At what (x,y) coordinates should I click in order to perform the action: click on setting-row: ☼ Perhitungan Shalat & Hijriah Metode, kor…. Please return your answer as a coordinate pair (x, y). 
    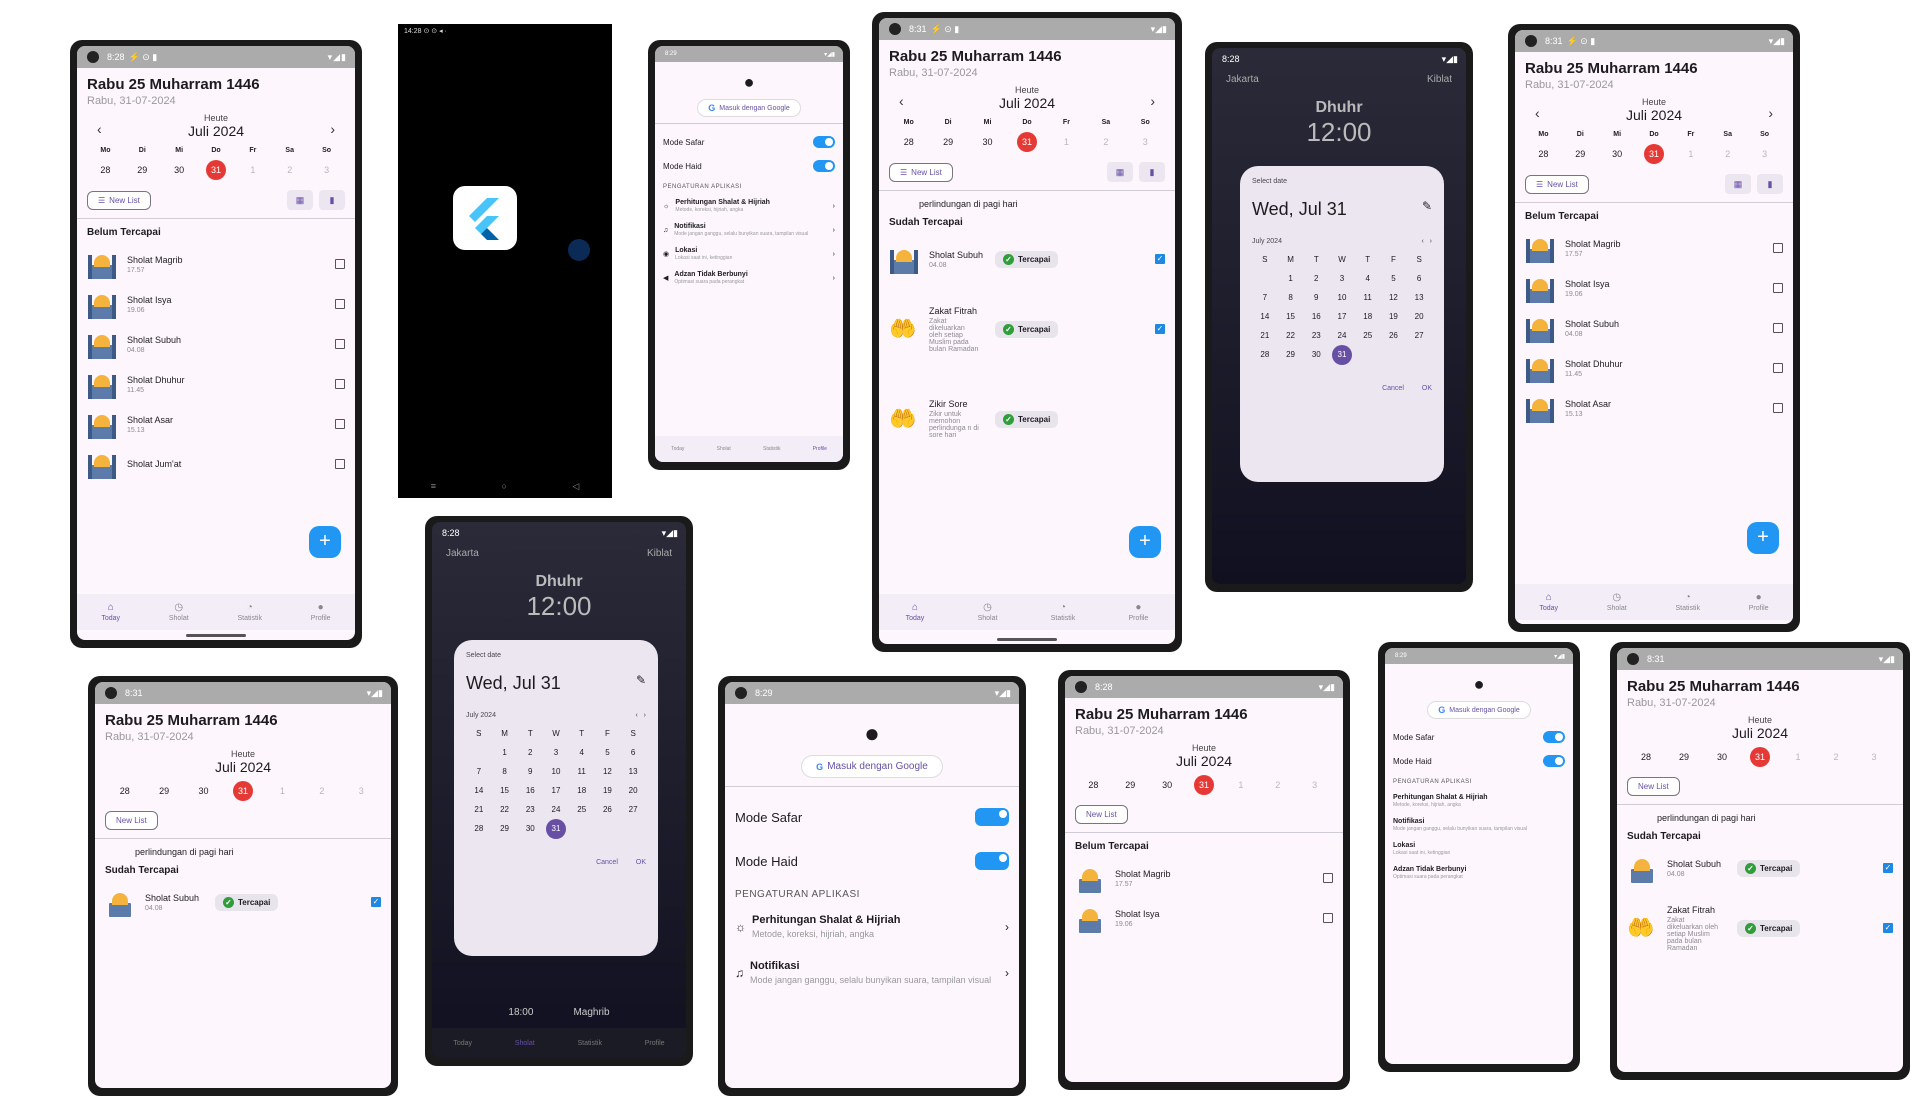
    Looking at the image, I should click on (749, 206).